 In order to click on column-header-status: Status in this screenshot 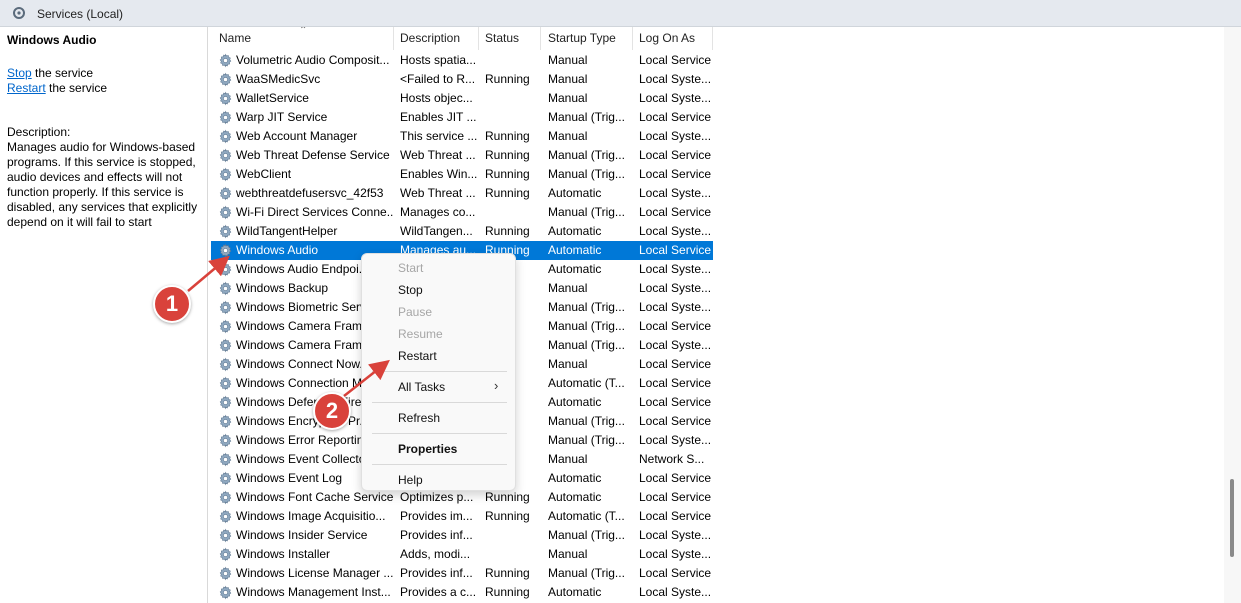, I will do `click(509, 38)`.